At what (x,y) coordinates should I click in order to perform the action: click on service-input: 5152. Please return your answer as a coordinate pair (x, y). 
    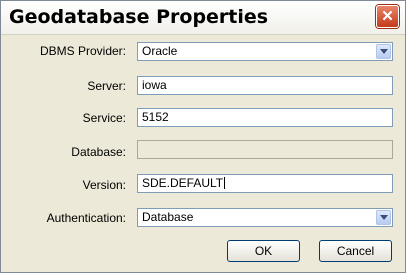
    Looking at the image, I should click on (265, 117).